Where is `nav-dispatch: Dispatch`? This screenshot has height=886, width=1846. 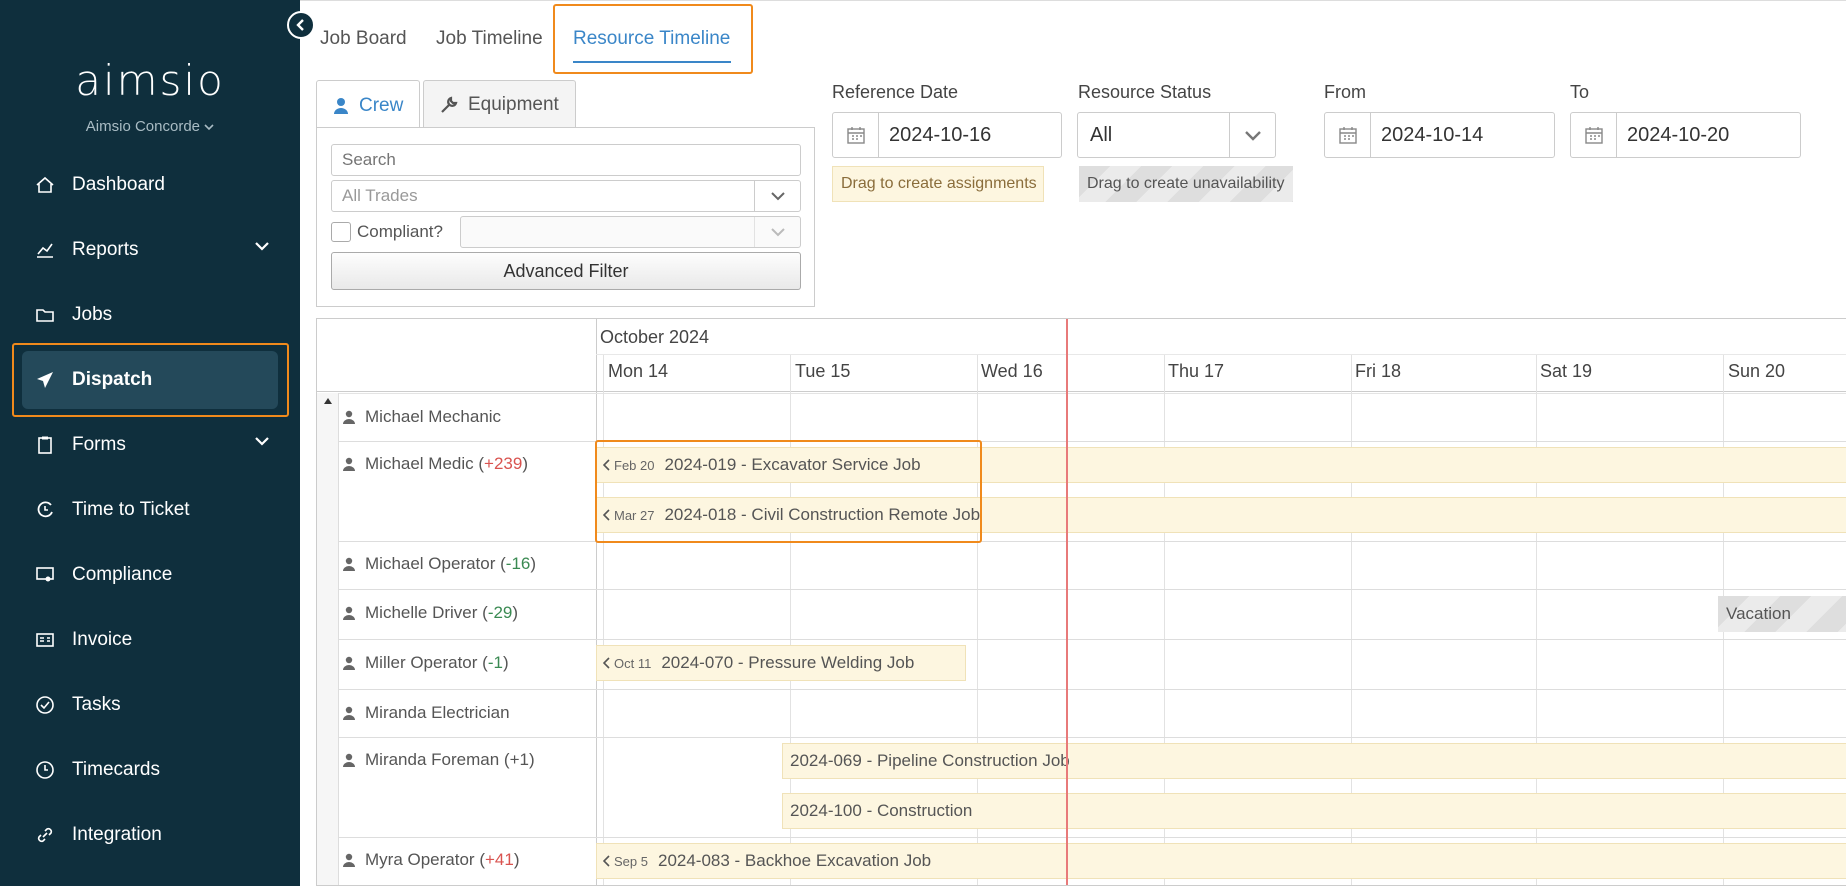
nav-dispatch: Dispatch is located at coordinates (150, 380).